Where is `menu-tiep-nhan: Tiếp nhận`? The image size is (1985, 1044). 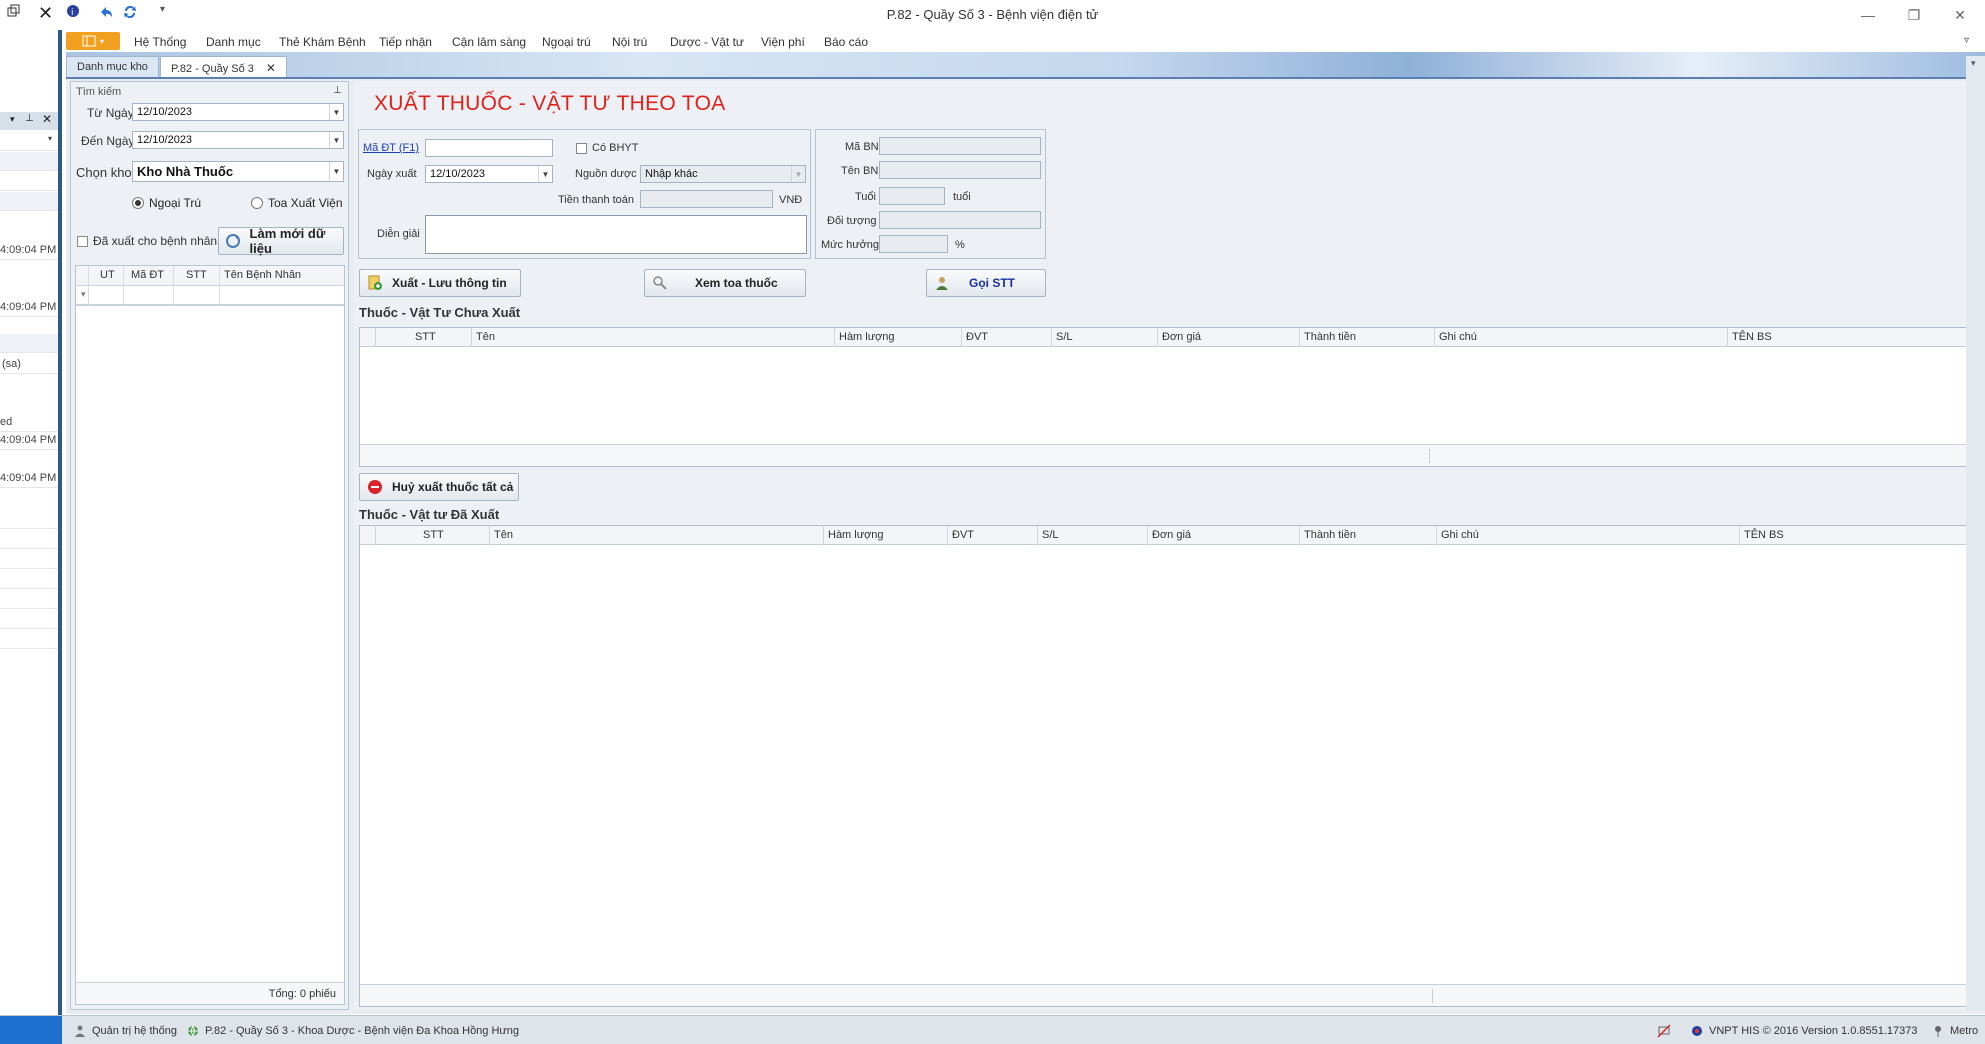
menu-tiep-nhan: Tiếp nhận is located at coordinates (405, 42).